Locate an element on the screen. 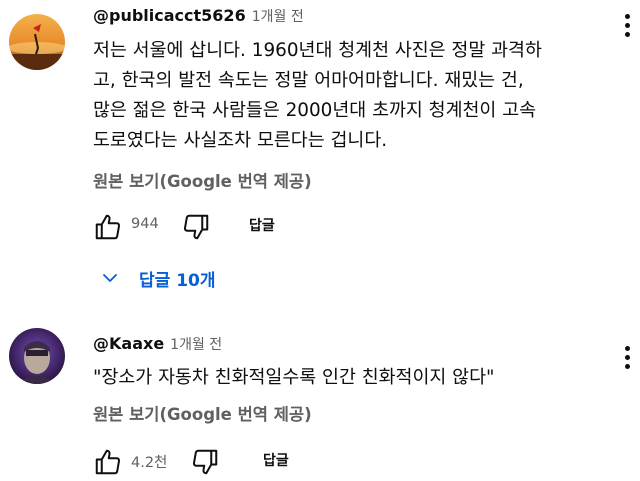 The width and height of the screenshot is (640, 481). chevron-down-icon is located at coordinates (110, 278).